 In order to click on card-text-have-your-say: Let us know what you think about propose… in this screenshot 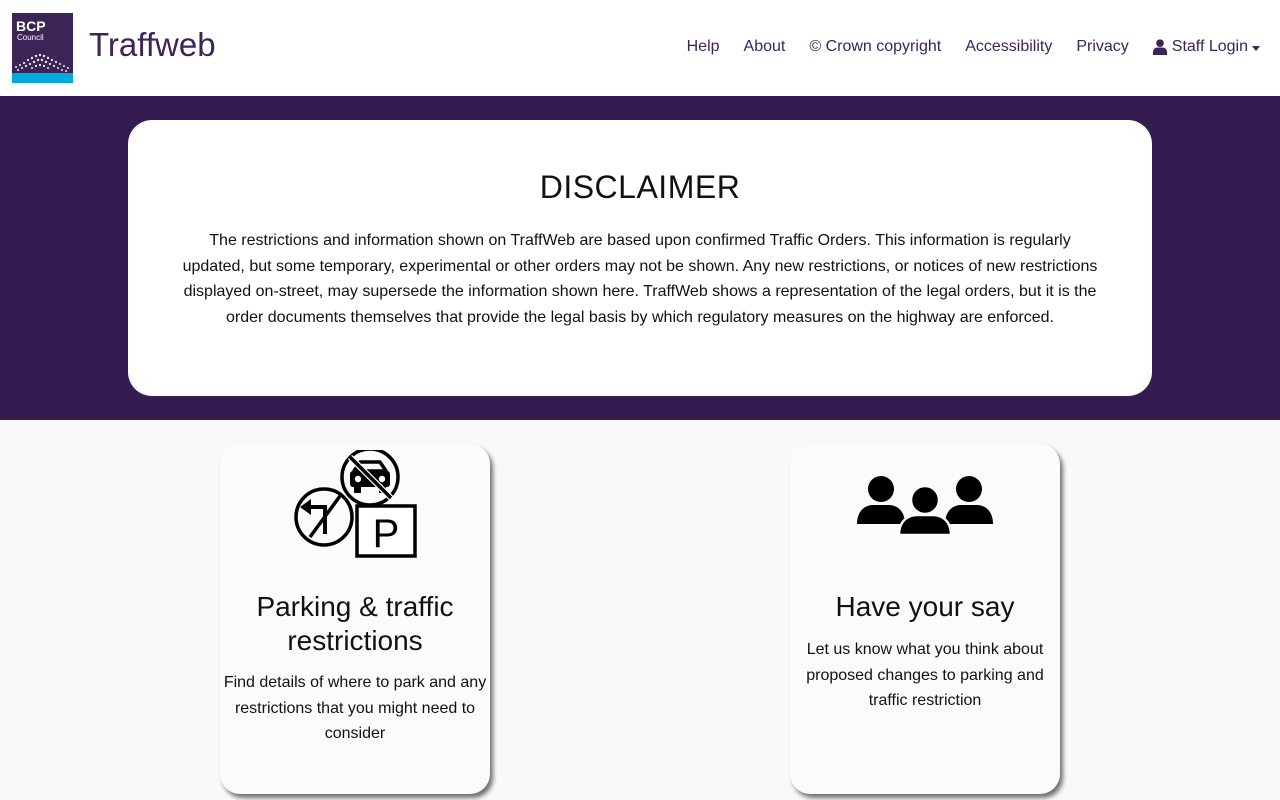, I will do `click(925, 675)`.